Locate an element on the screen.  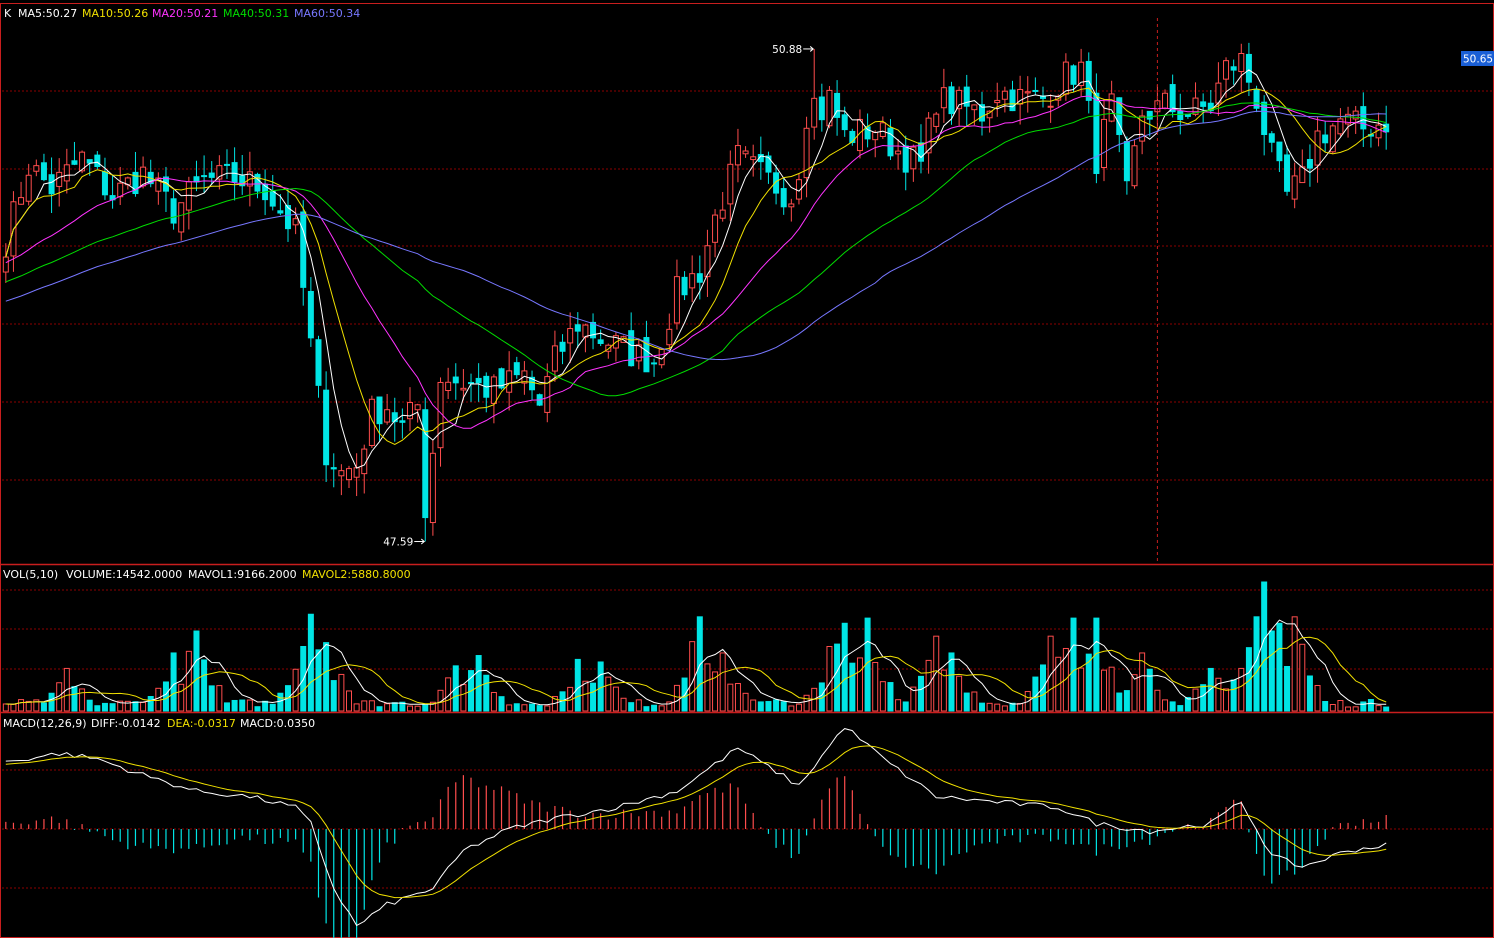
macd-value: MACD:0.0350 is located at coordinates (277, 723).